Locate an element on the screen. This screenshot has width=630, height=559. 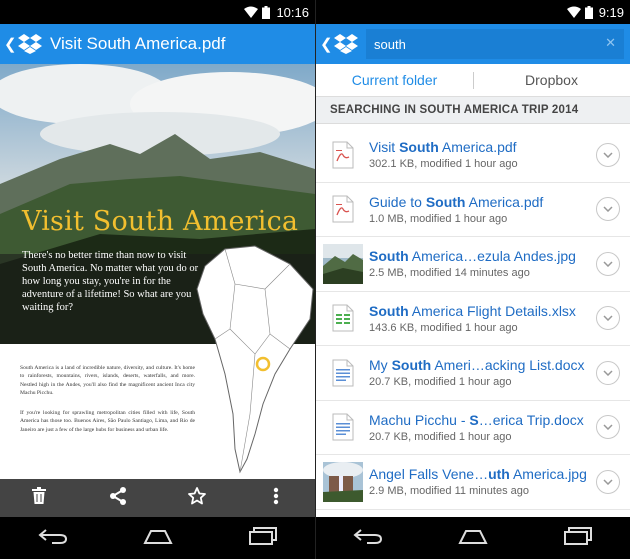
file-name: Guide to South America.pdf is located at coordinates (482, 202).